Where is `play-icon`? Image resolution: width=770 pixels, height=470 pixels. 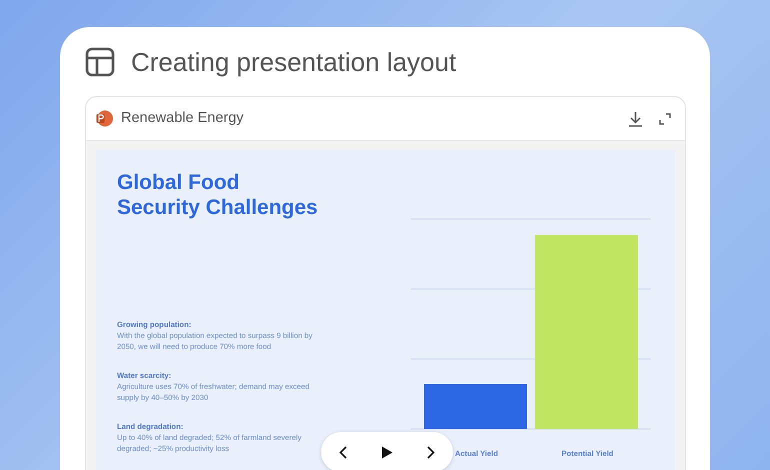 play-icon is located at coordinates (387, 452).